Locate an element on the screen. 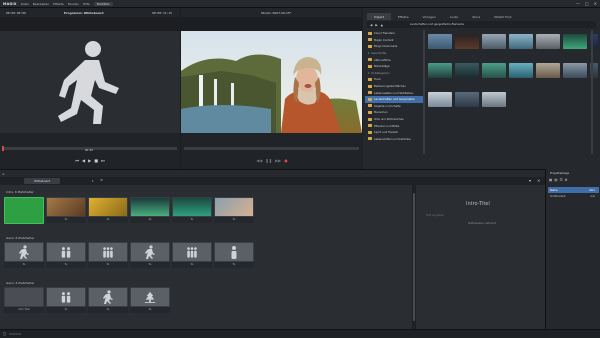  property-row: Sichtbarkeit Aus is located at coordinates (573, 196).